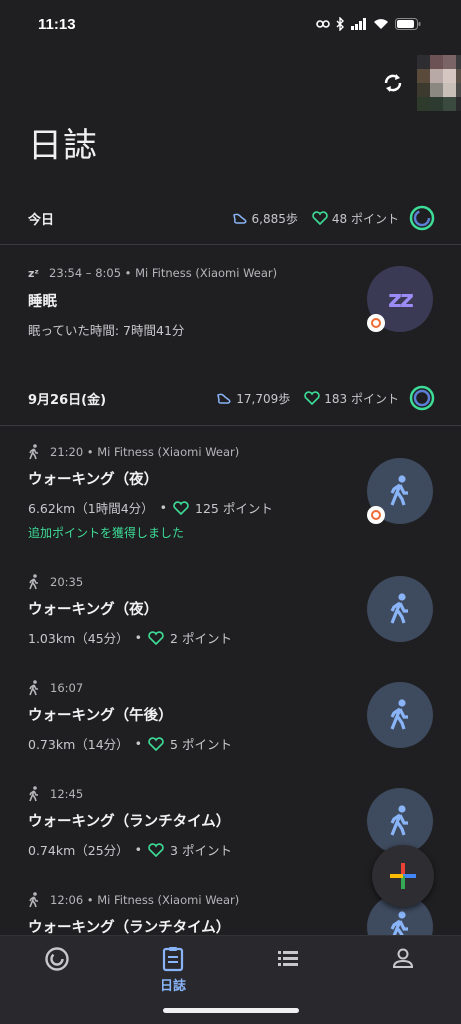 The width and height of the screenshot is (461, 1024). What do you see at coordinates (368, 24) in the screenshot?
I see `status-icons` at bounding box center [368, 24].